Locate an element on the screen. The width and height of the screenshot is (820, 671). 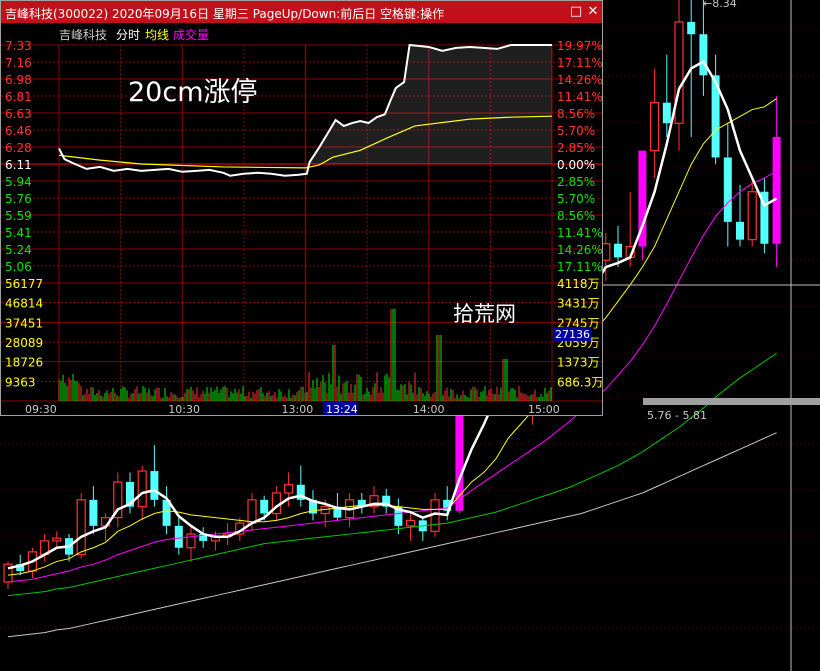
volume-label: 3431万 is located at coordinates (578, 304).